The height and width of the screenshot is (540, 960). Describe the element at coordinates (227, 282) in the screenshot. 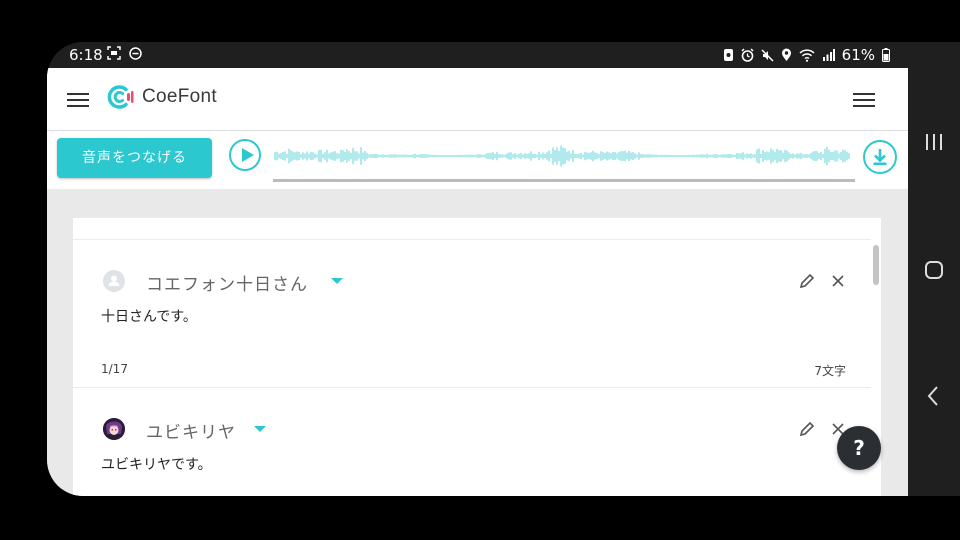

I see `voice-name: コエフォン十日さん` at that location.